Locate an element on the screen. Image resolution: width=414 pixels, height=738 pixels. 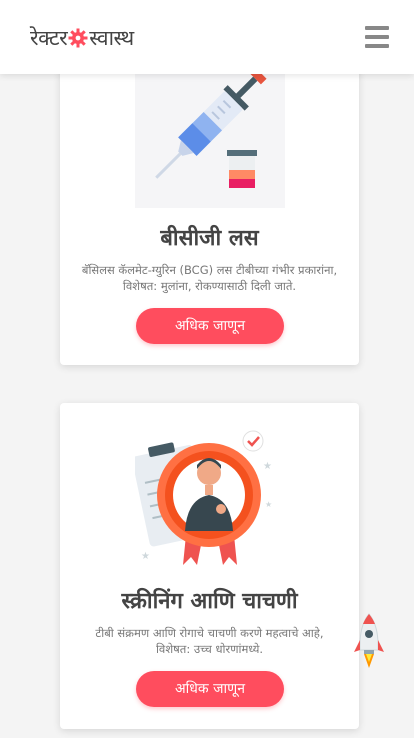
logo-text-part1: रेक्टर is located at coordinates (49, 38).